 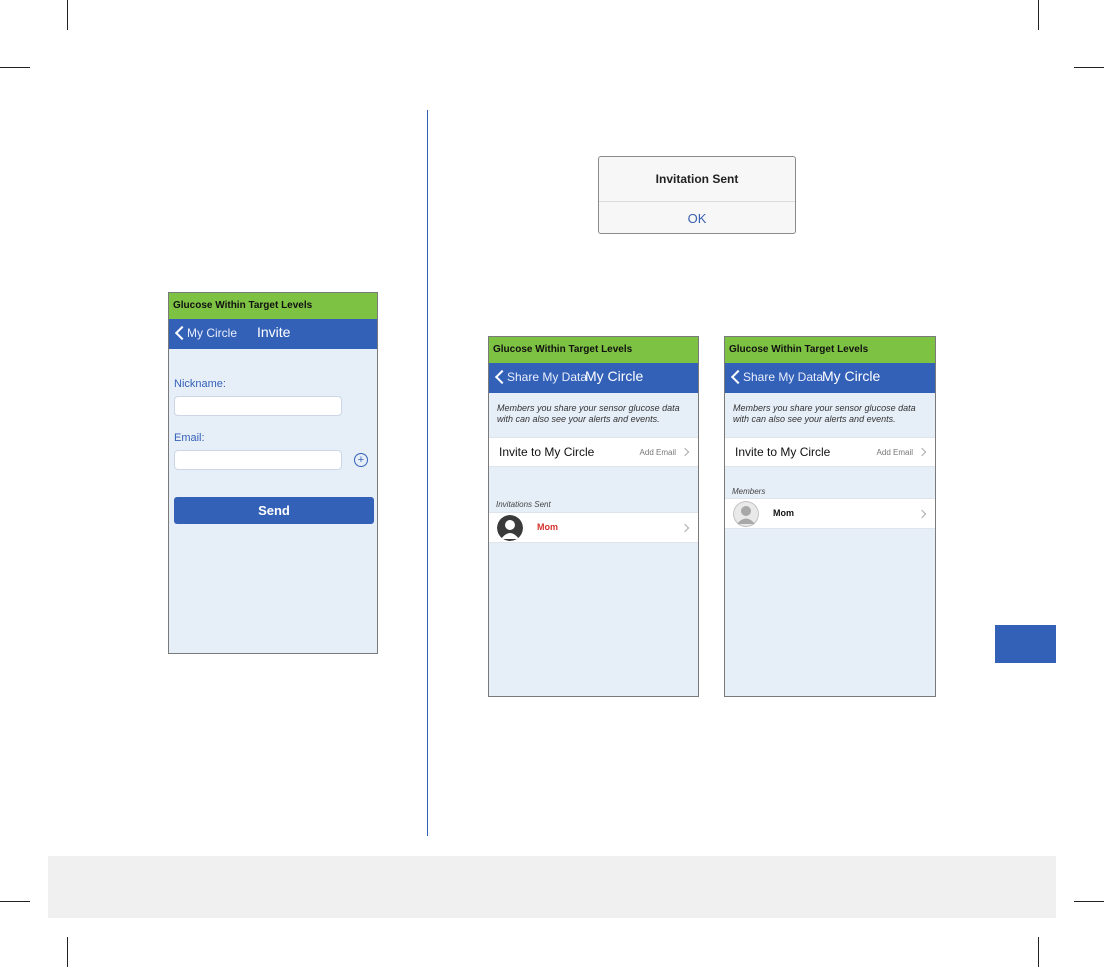 What do you see at coordinates (67, 952) in the screenshot?
I see `crop-mark-bottom-left-v` at bounding box center [67, 952].